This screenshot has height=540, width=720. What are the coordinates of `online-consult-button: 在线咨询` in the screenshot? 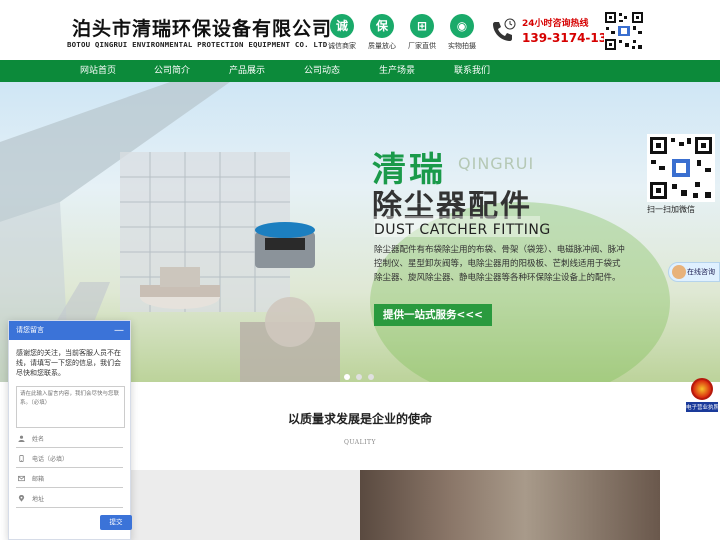 It's located at (694, 272).